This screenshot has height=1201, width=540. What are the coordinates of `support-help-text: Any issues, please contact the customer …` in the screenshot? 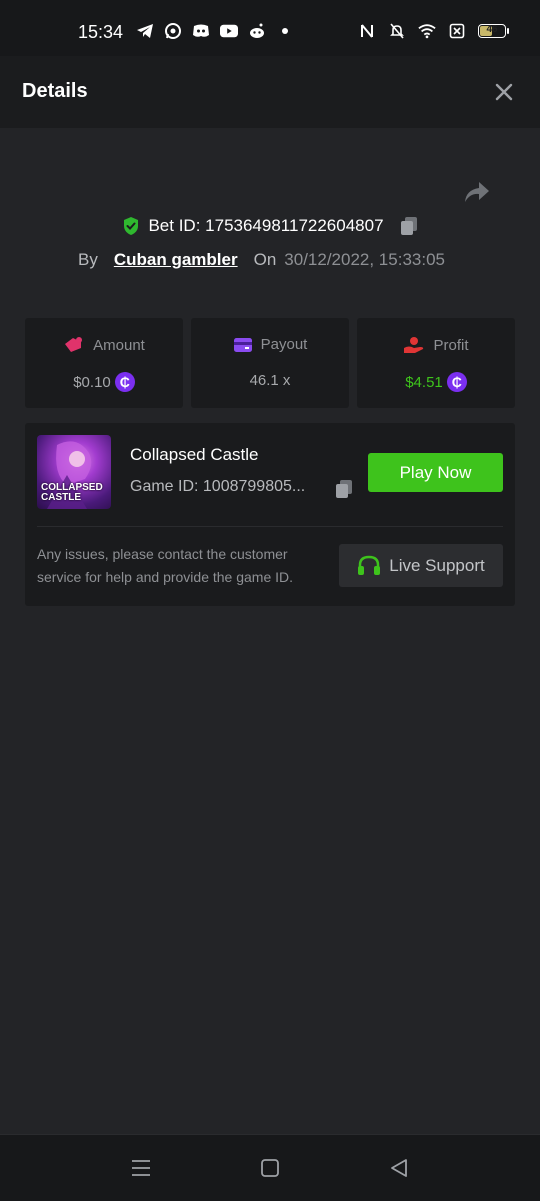 It's located at (165, 565).